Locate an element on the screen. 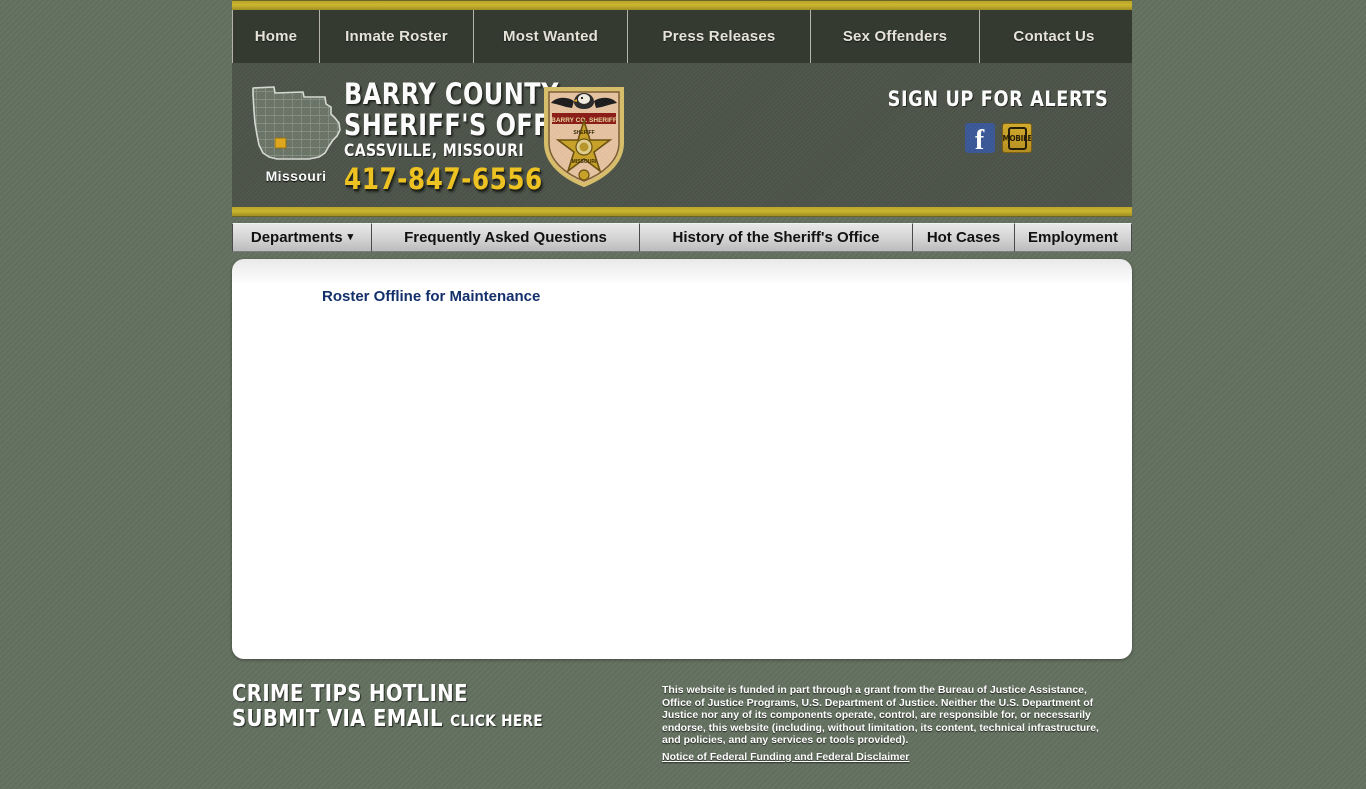  facebook-icon: f is located at coordinates (979, 138).